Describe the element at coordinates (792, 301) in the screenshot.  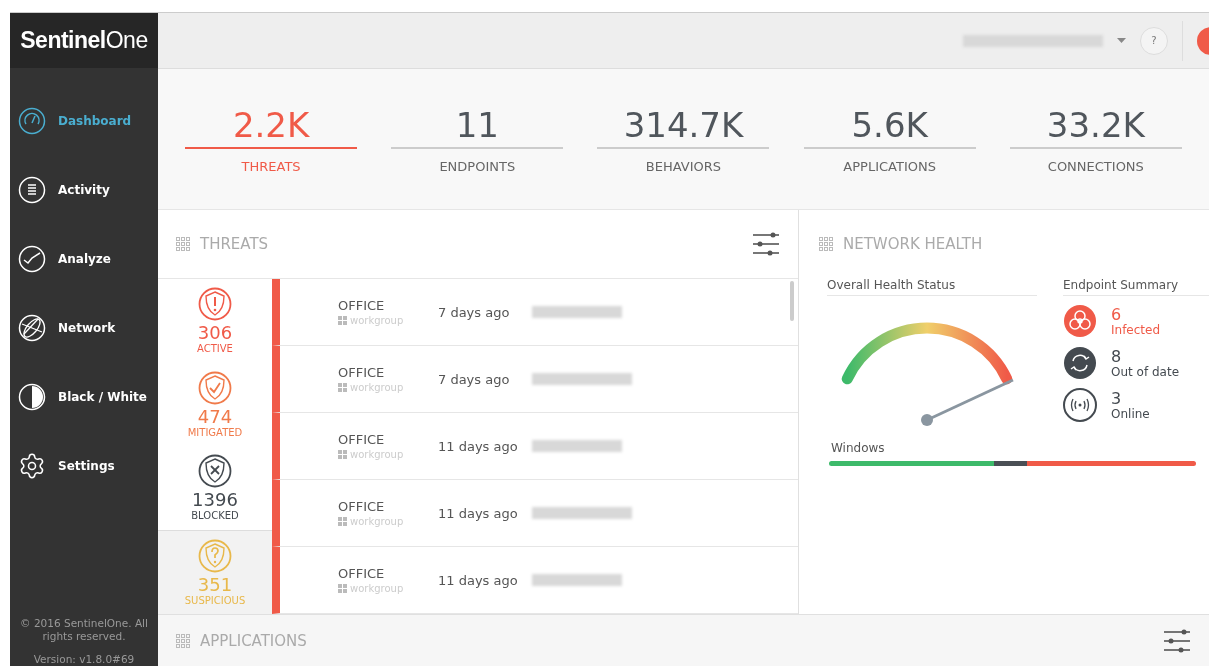
I see `scrollbar` at that location.